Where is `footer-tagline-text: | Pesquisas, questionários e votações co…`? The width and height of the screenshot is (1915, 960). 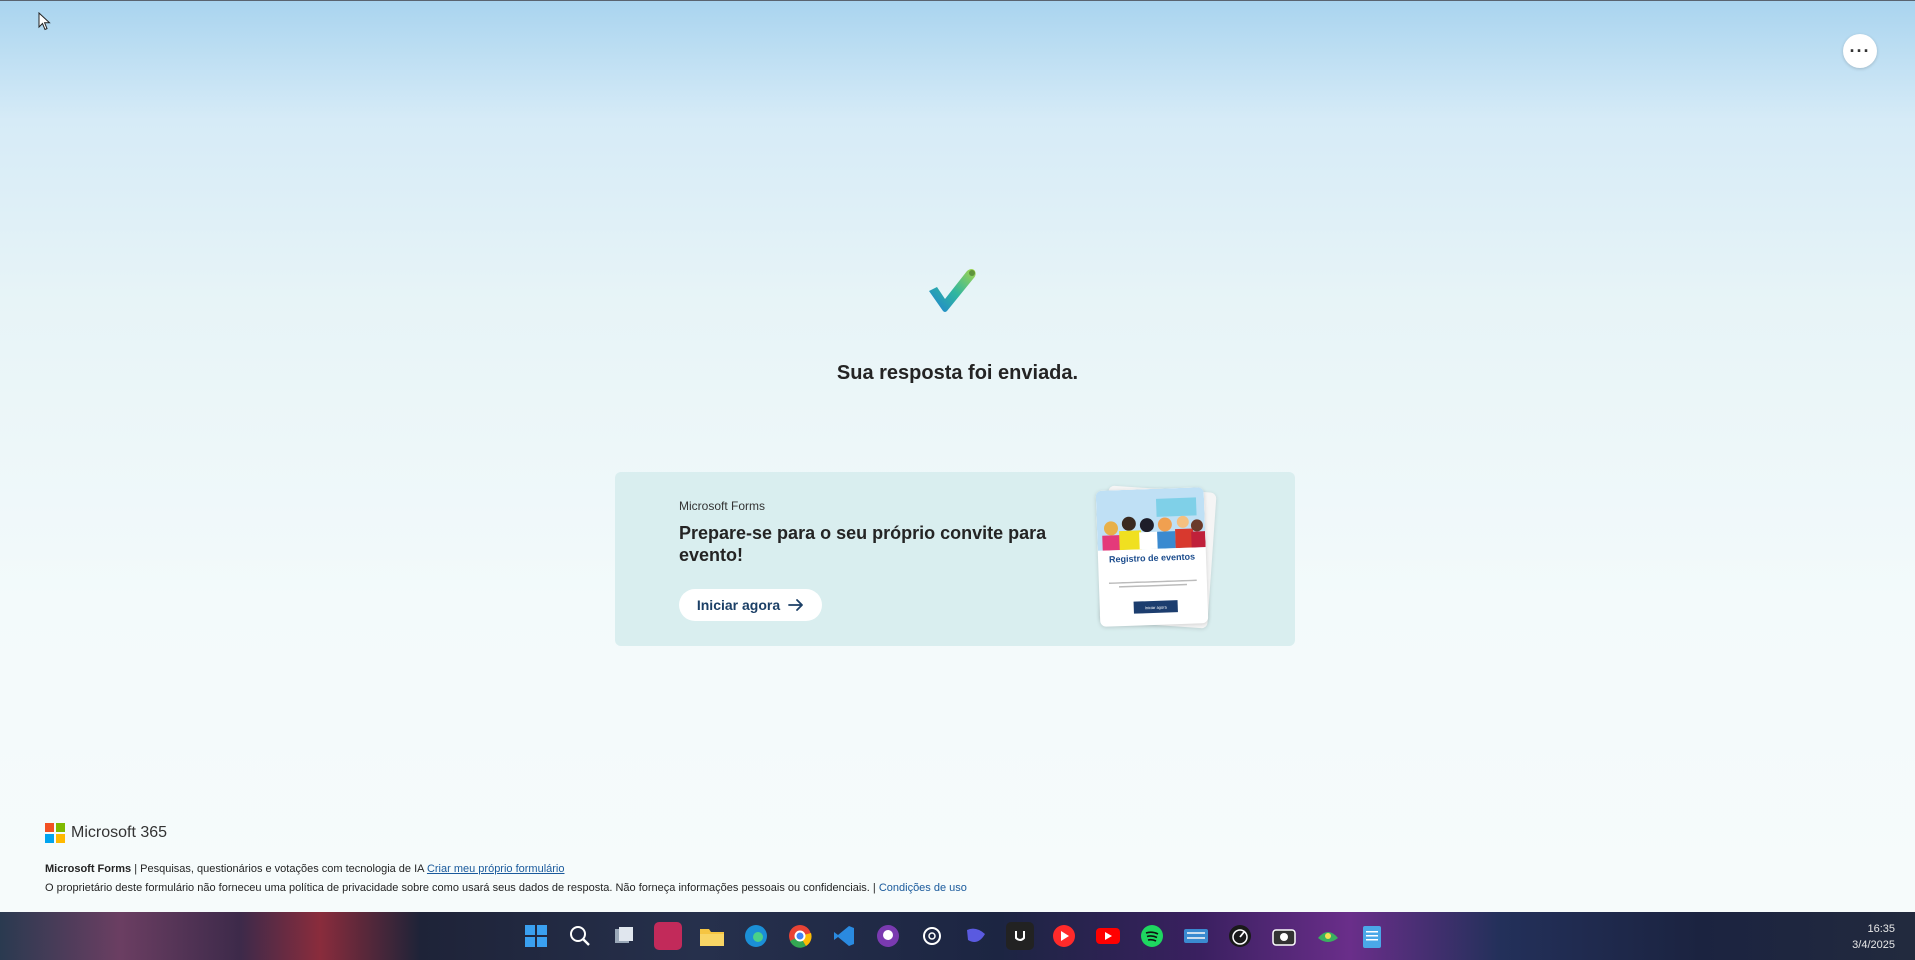
footer-tagline-text: | Pesquisas, questionários e votações co… is located at coordinates (279, 869).